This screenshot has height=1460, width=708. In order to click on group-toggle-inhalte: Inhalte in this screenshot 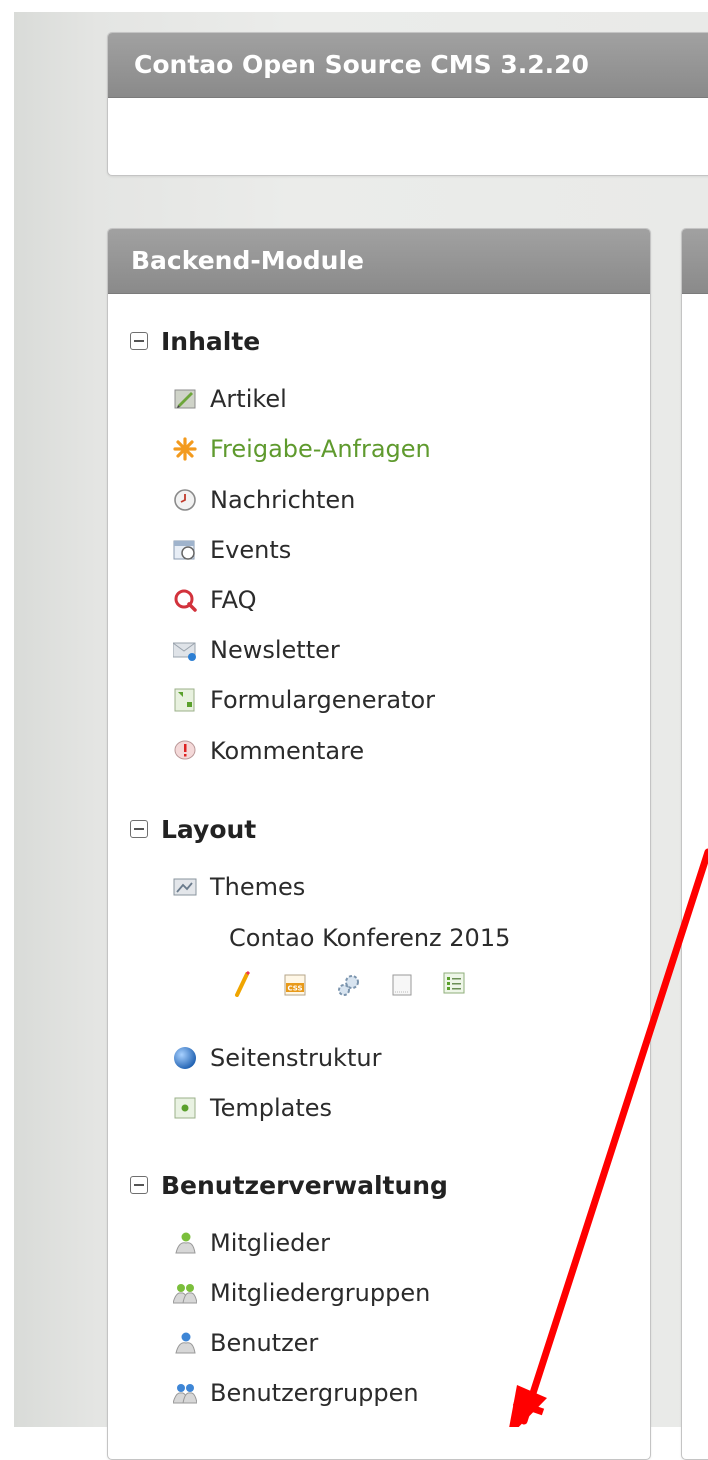, I will do `click(195, 341)`.